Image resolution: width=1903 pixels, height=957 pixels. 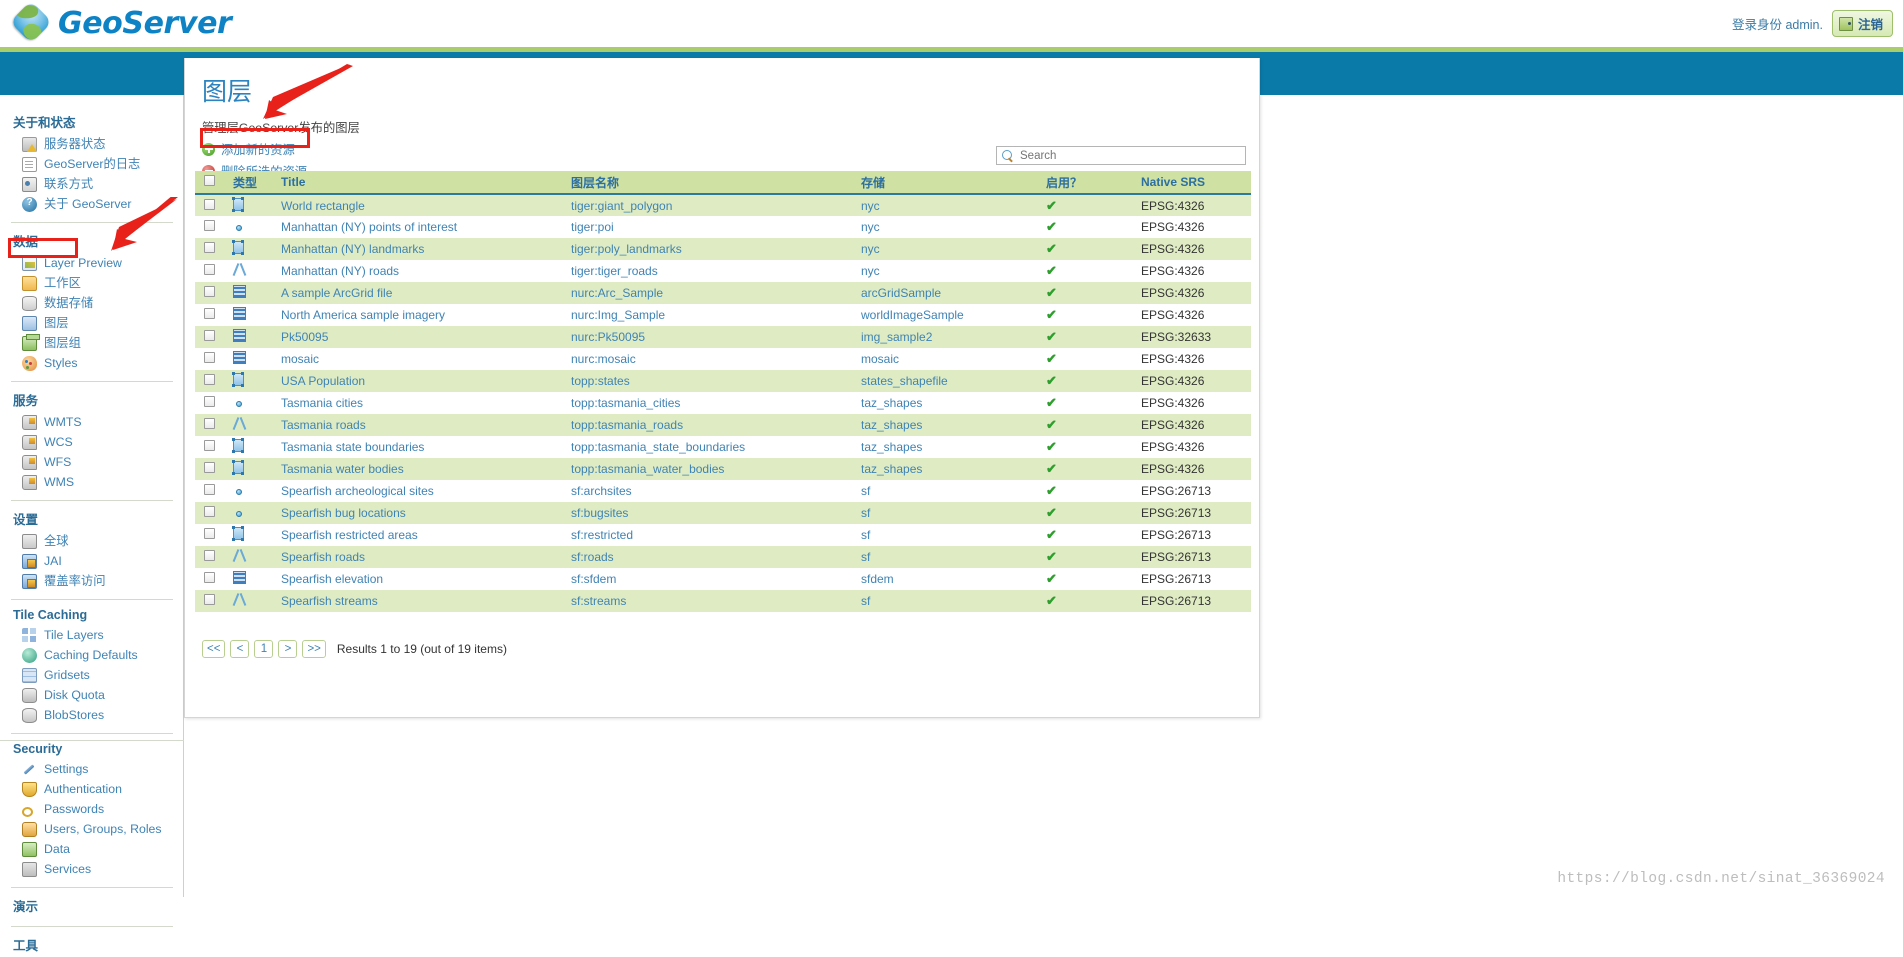 What do you see at coordinates (240, 147) in the screenshot?
I see `add-new-resource-link: 添加新的资源` at bounding box center [240, 147].